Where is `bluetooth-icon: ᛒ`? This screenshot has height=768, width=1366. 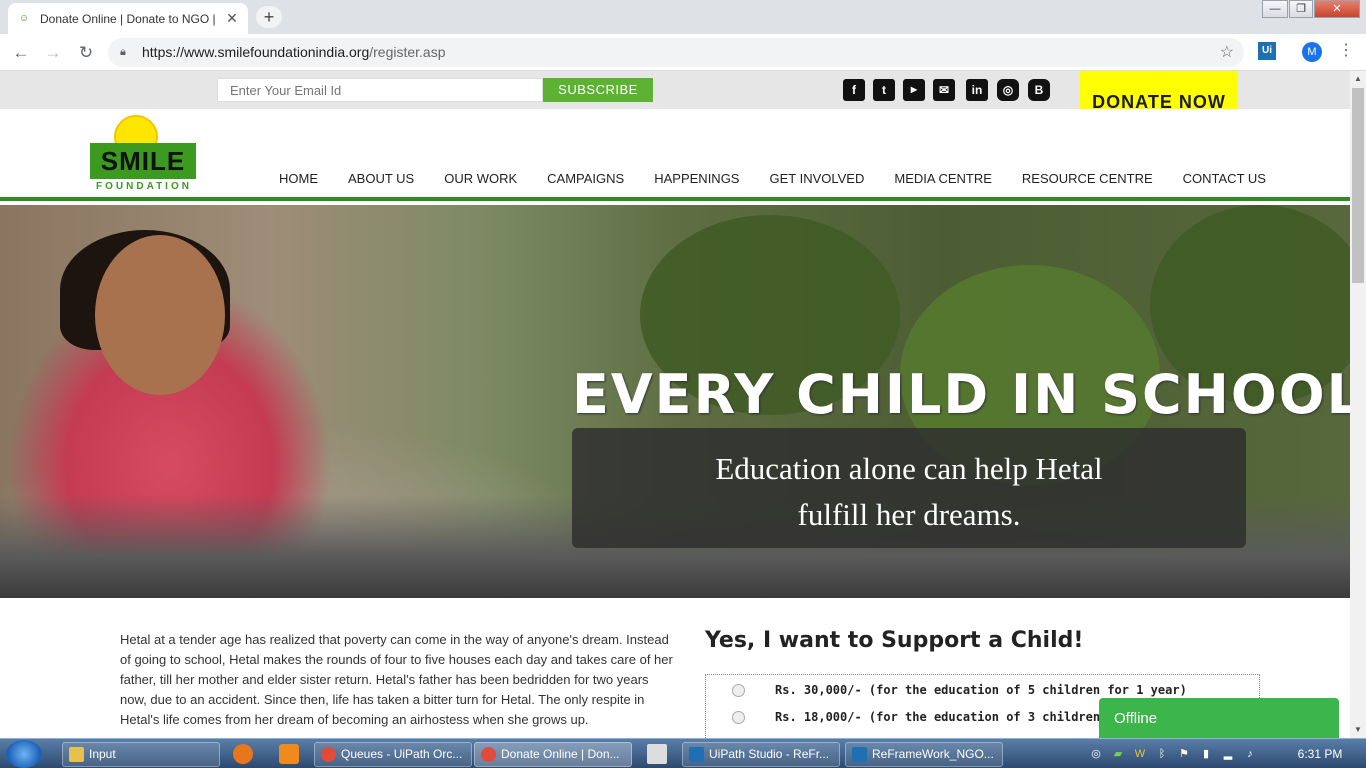
bluetooth-icon: ᛒ is located at coordinates (1162, 754).